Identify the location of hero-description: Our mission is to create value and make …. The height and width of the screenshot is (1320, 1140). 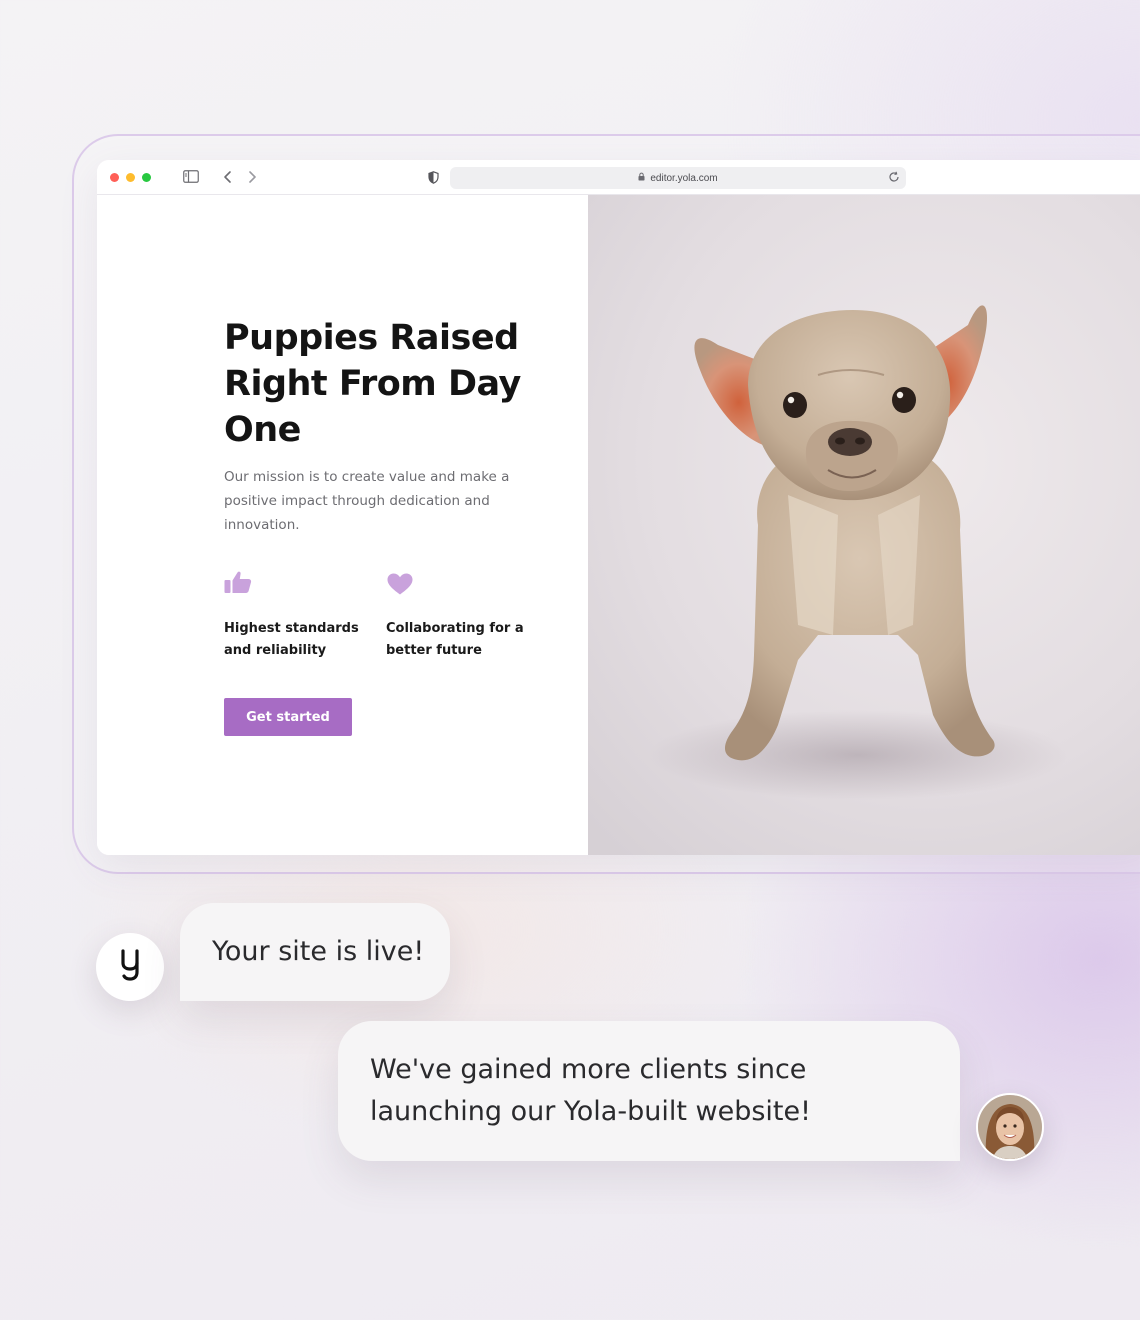
(367, 501).